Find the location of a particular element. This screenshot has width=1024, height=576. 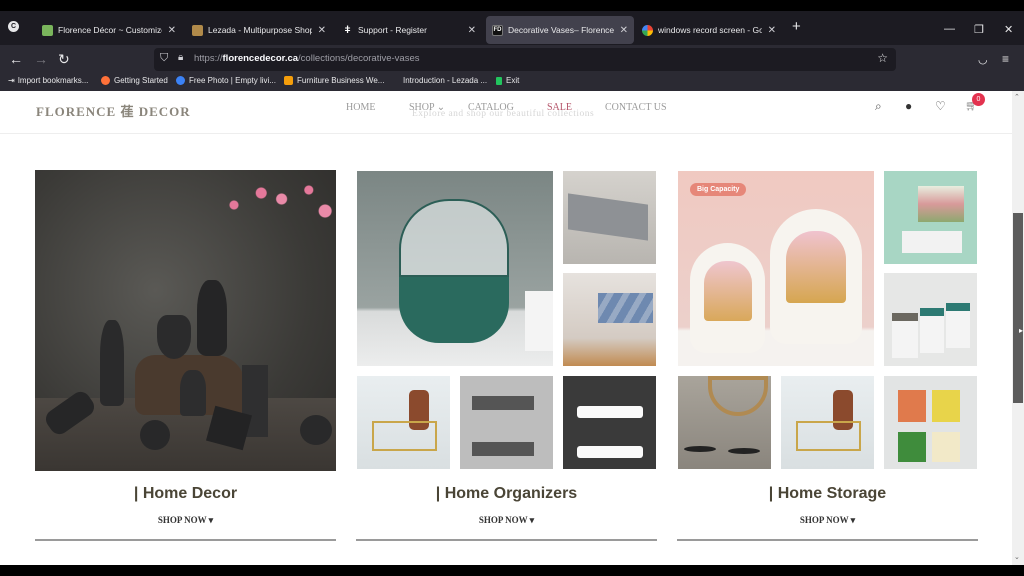

tab-lezada: Lezada - Multipurpose Shopify ✕ is located at coordinates (259, 30).